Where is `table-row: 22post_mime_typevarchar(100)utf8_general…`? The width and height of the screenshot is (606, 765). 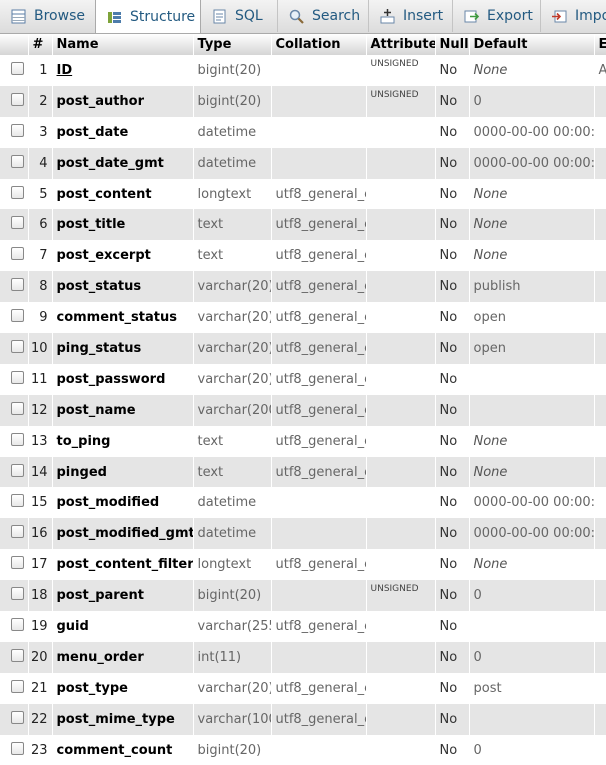
table-row: 22post_mime_typevarchar(100)utf8_general… is located at coordinates (303, 719).